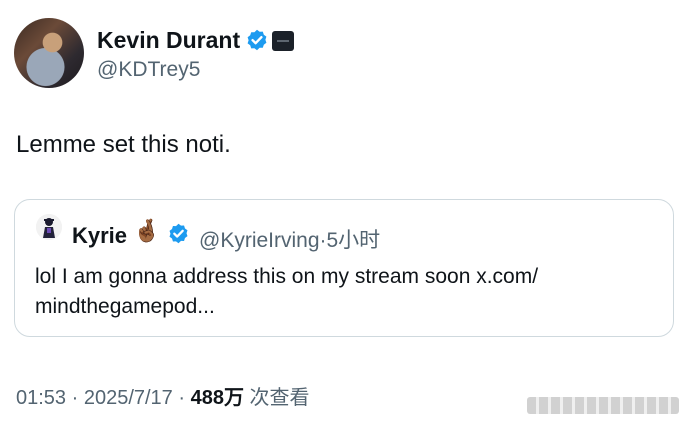 The height and width of the screenshot is (426, 690). I want to click on view-count: 488万, so click(217, 398).